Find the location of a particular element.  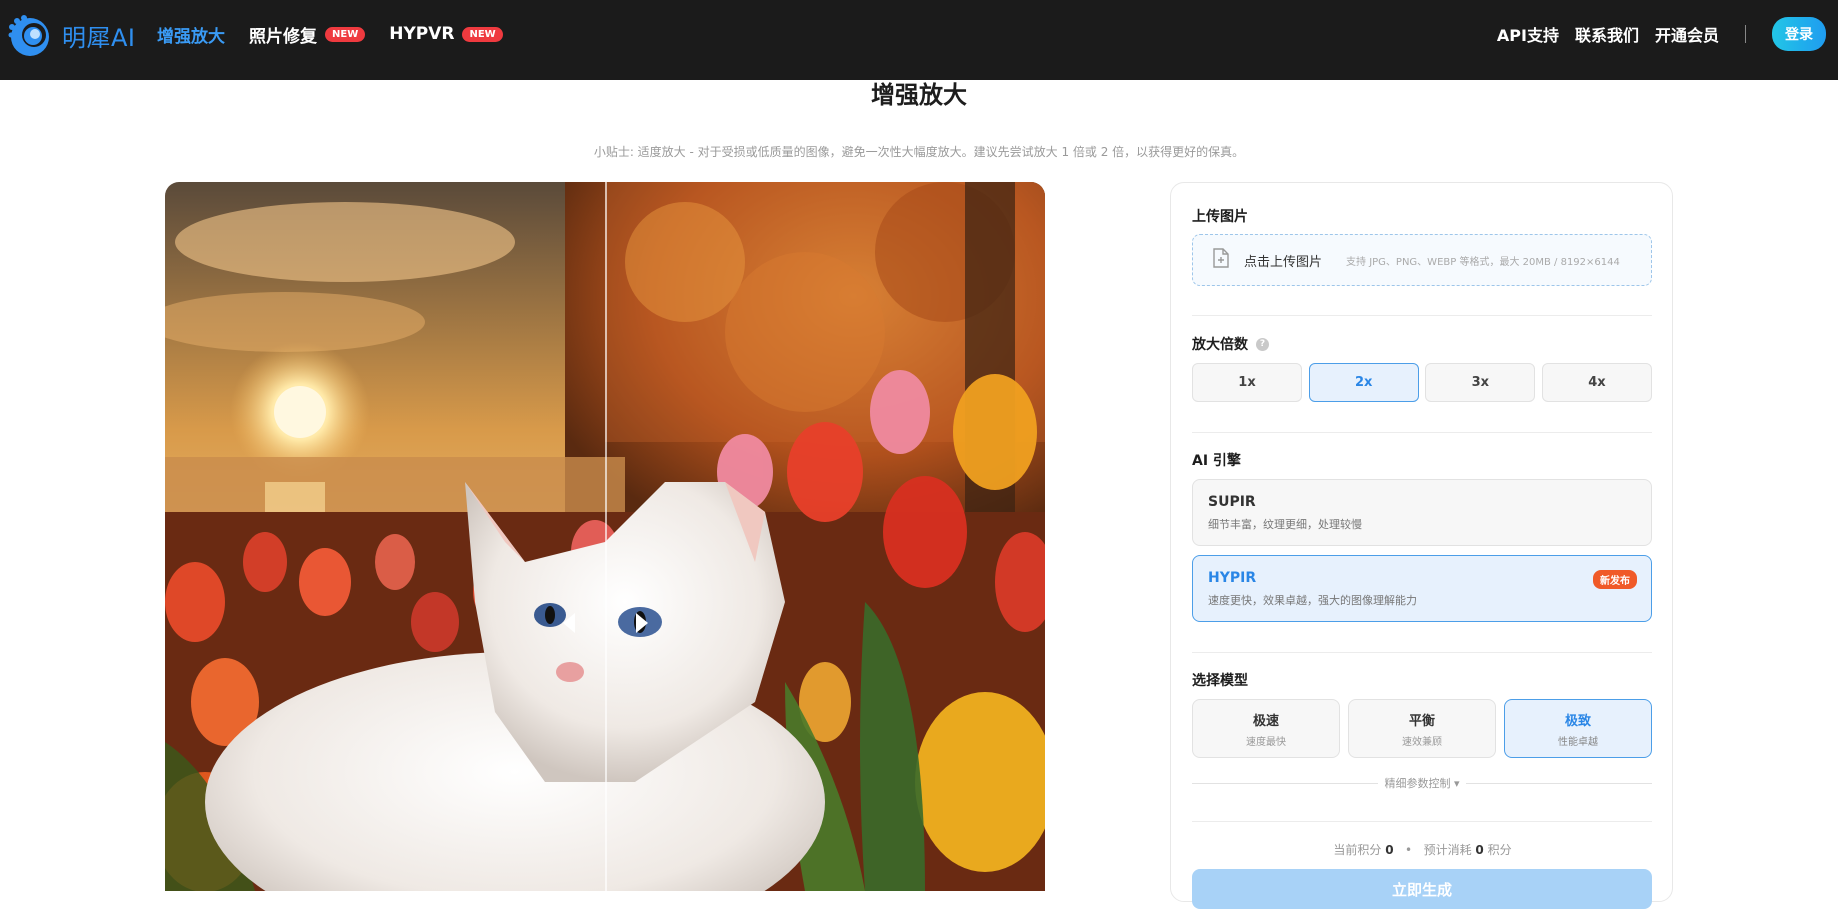

scale-options: 1x 2x 3x 4x is located at coordinates (1422, 382).